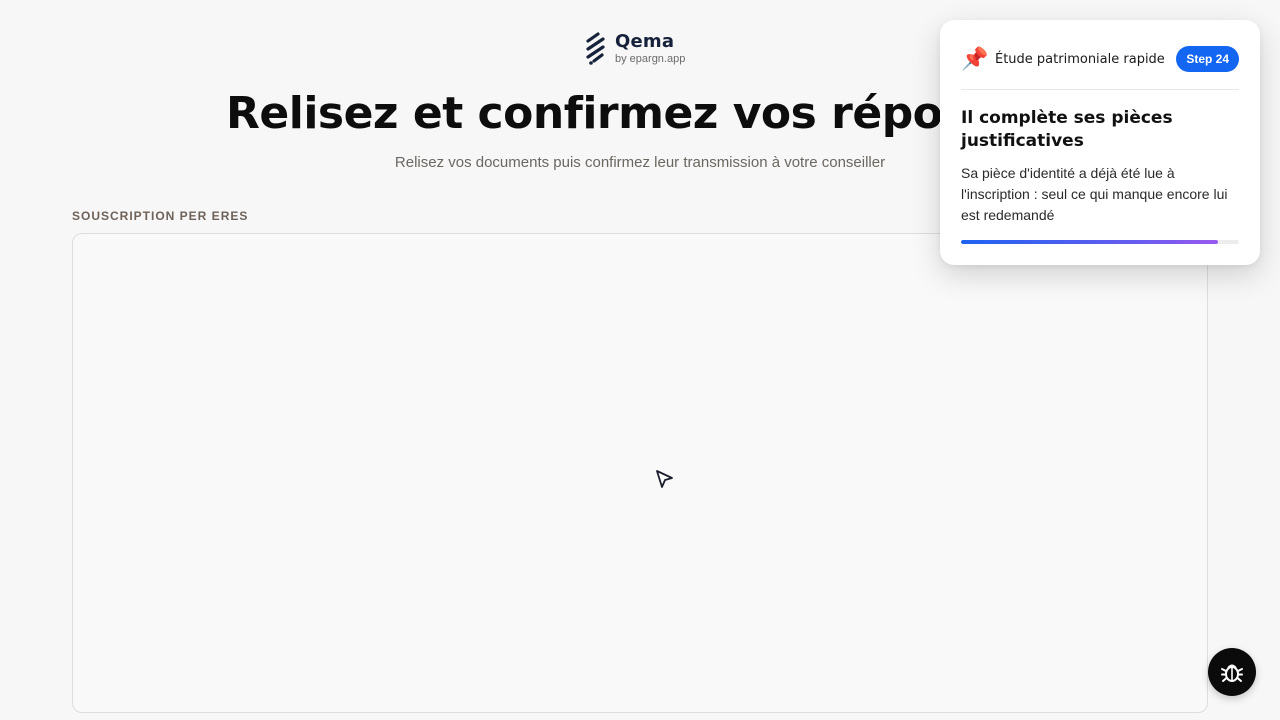 The height and width of the screenshot is (720, 1280). Describe the element at coordinates (595, 48) in the screenshot. I see `qema-logo-icon` at that location.